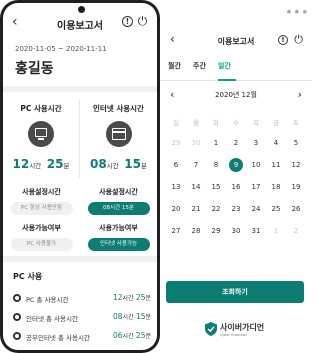  Describe the element at coordinates (118, 192) in the screenshot. I see `internet-setting-label: 사용설정시간` at that location.